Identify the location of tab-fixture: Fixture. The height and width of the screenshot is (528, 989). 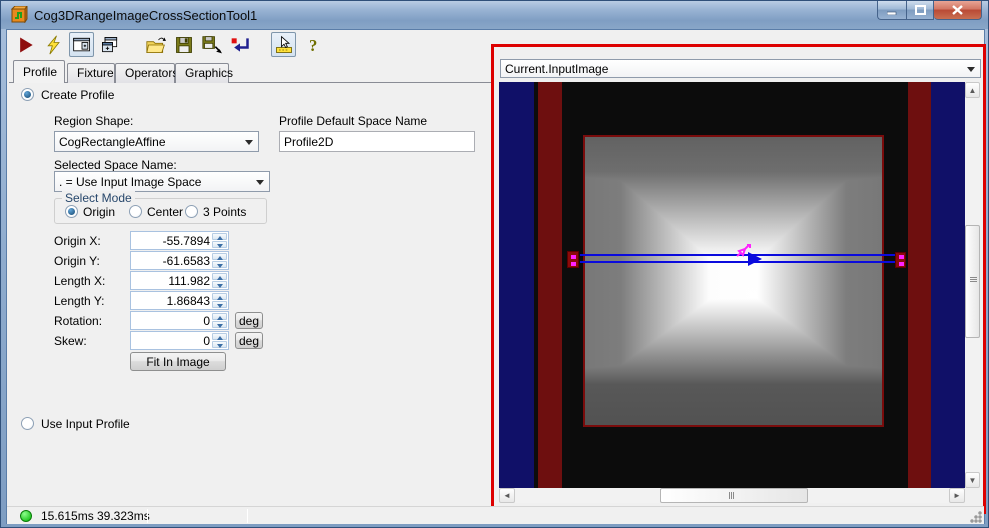
(91, 73).